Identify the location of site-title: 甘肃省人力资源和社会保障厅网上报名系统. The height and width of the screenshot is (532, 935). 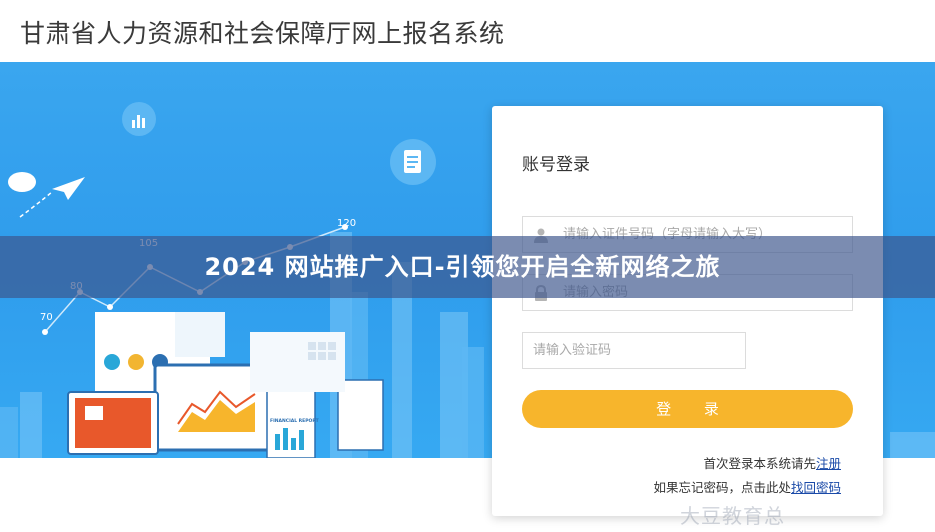
(262, 33).